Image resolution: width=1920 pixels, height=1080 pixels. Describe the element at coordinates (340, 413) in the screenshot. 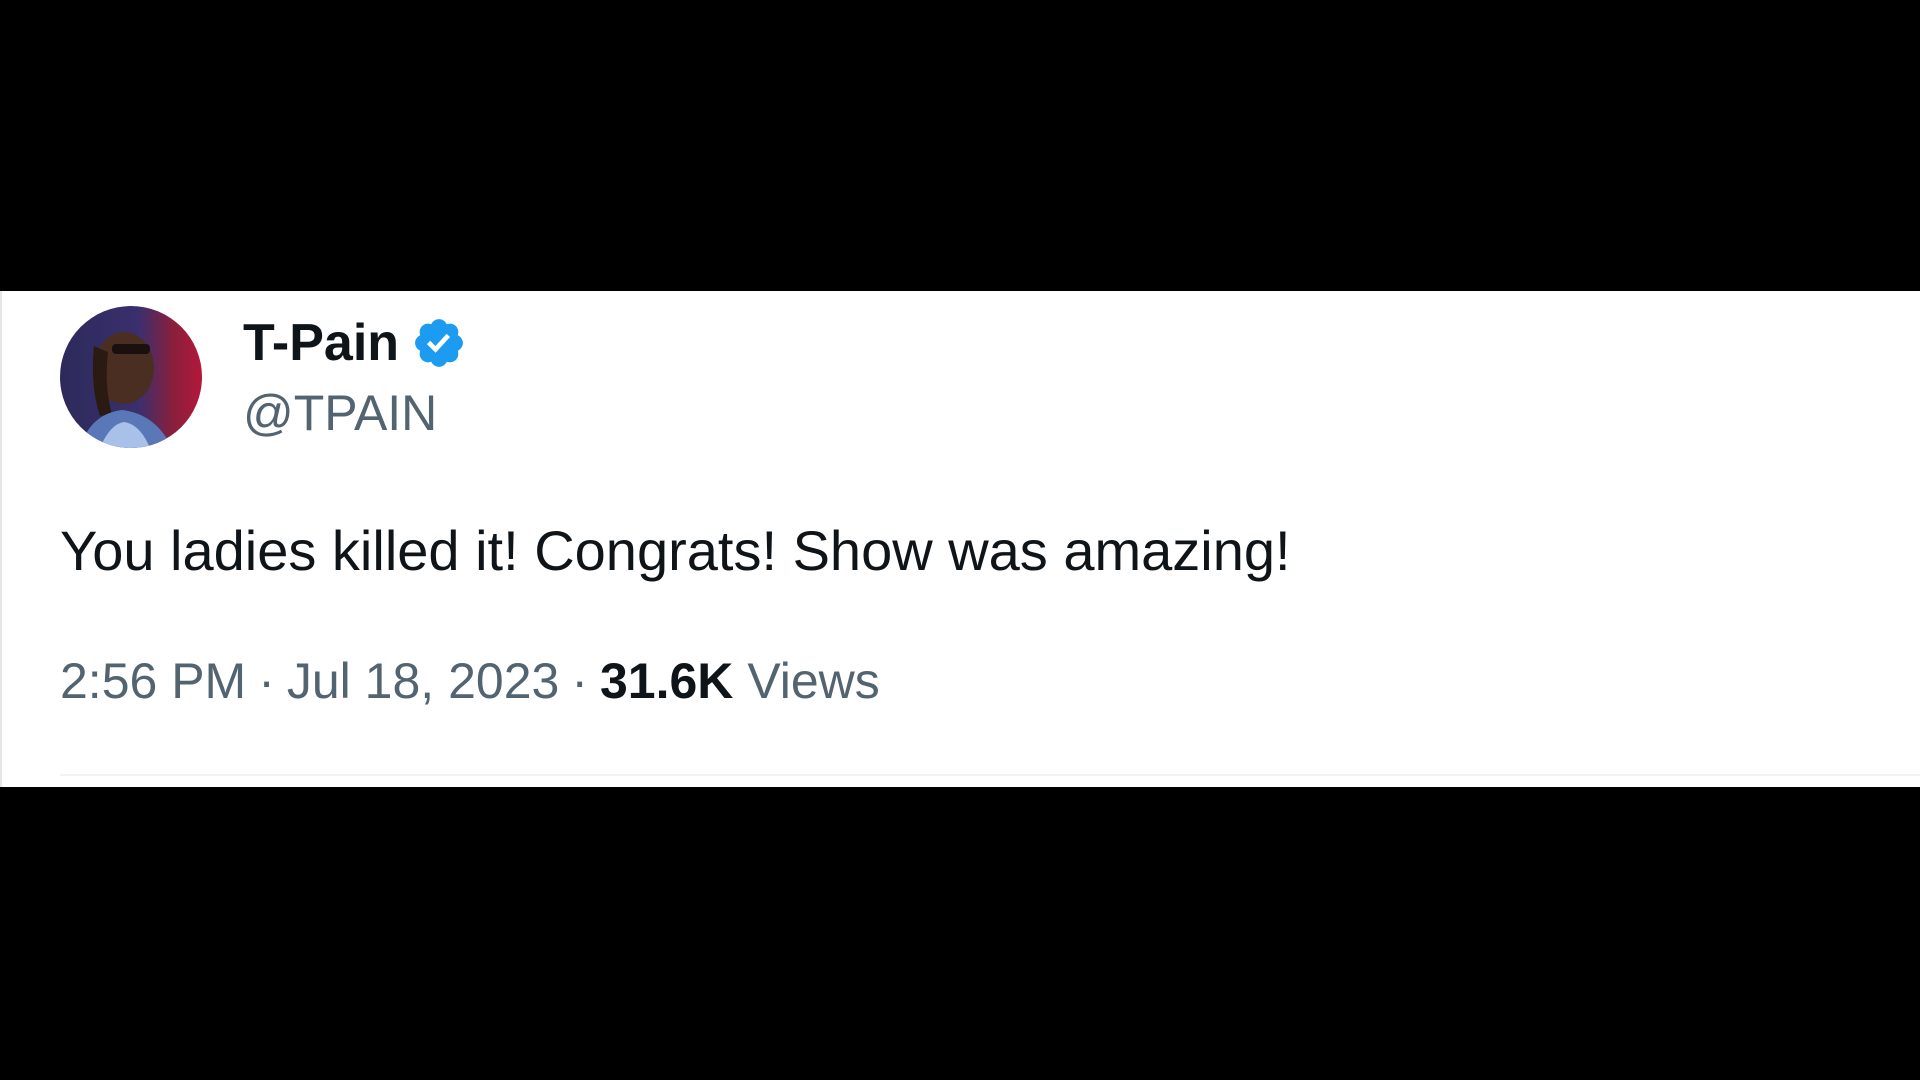

I see `author-handle: @TPAIN` at that location.